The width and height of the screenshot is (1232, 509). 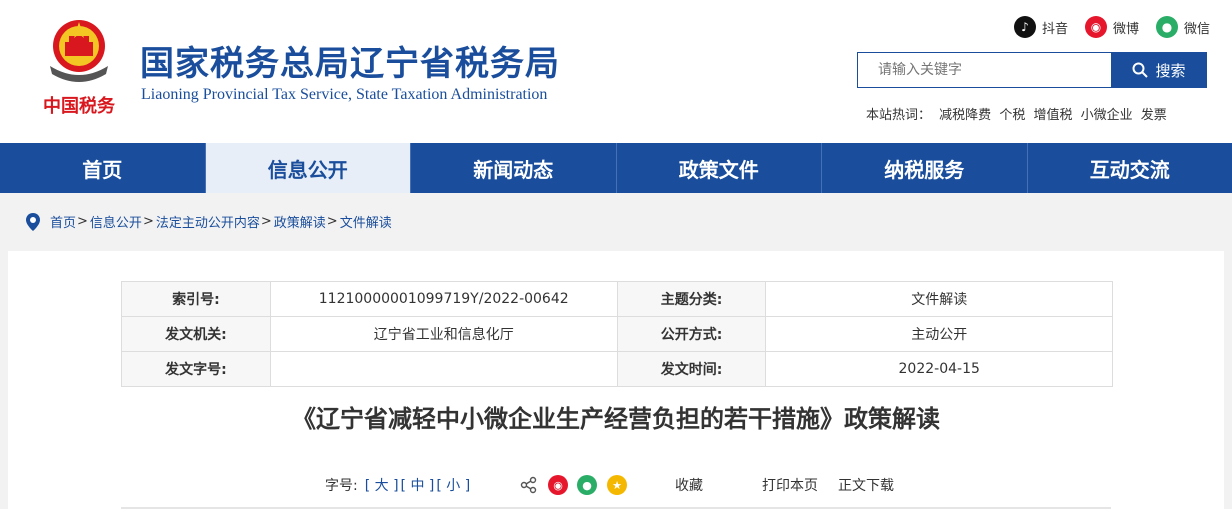 I want to click on nav-home: 首页, so click(x=103, y=168).